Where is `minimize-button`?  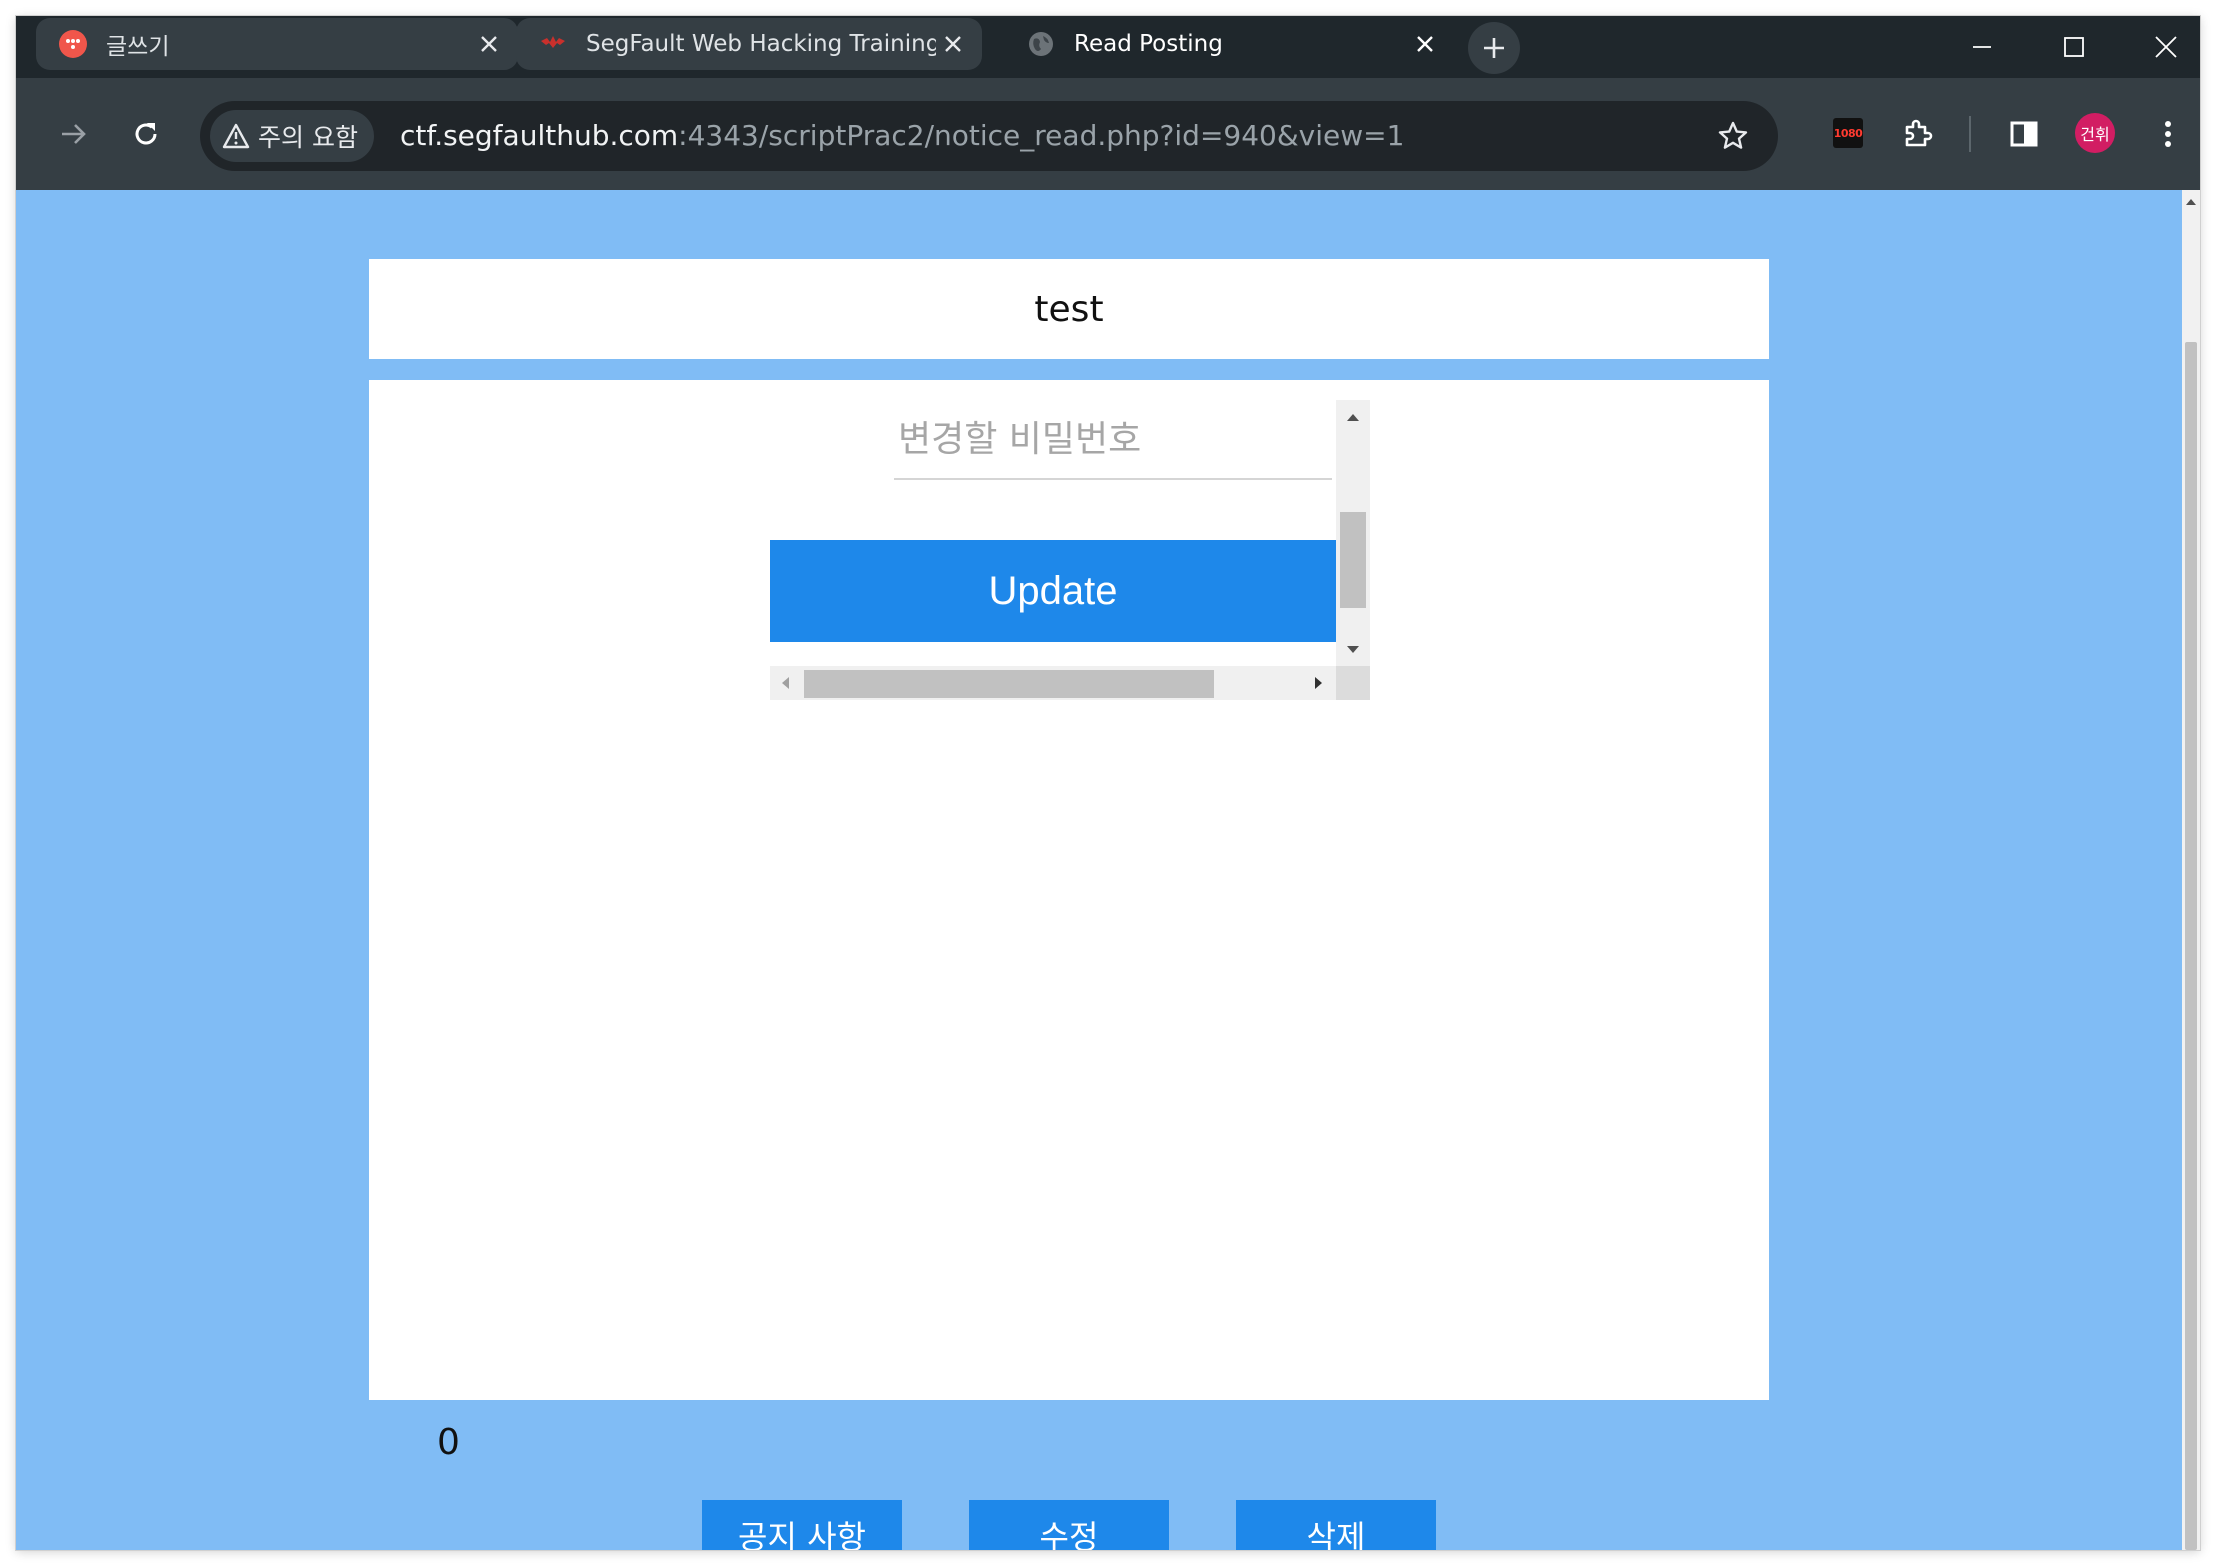
minimize-button is located at coordinates (1982, 47).